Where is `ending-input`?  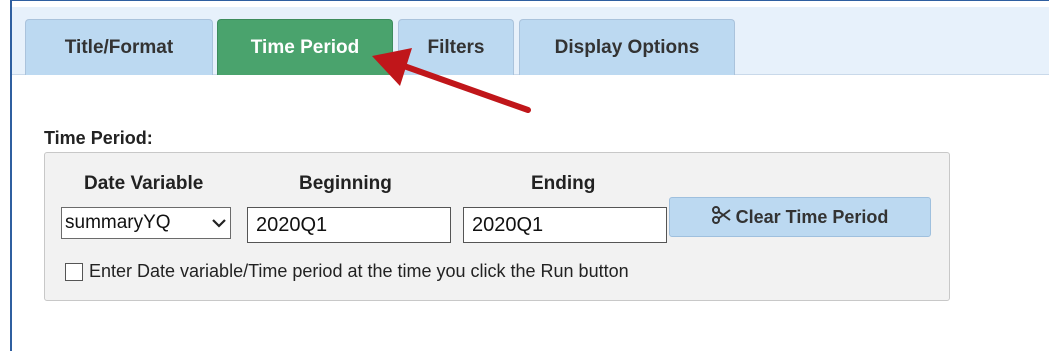 ending-input is located at coordinates (565, 225).